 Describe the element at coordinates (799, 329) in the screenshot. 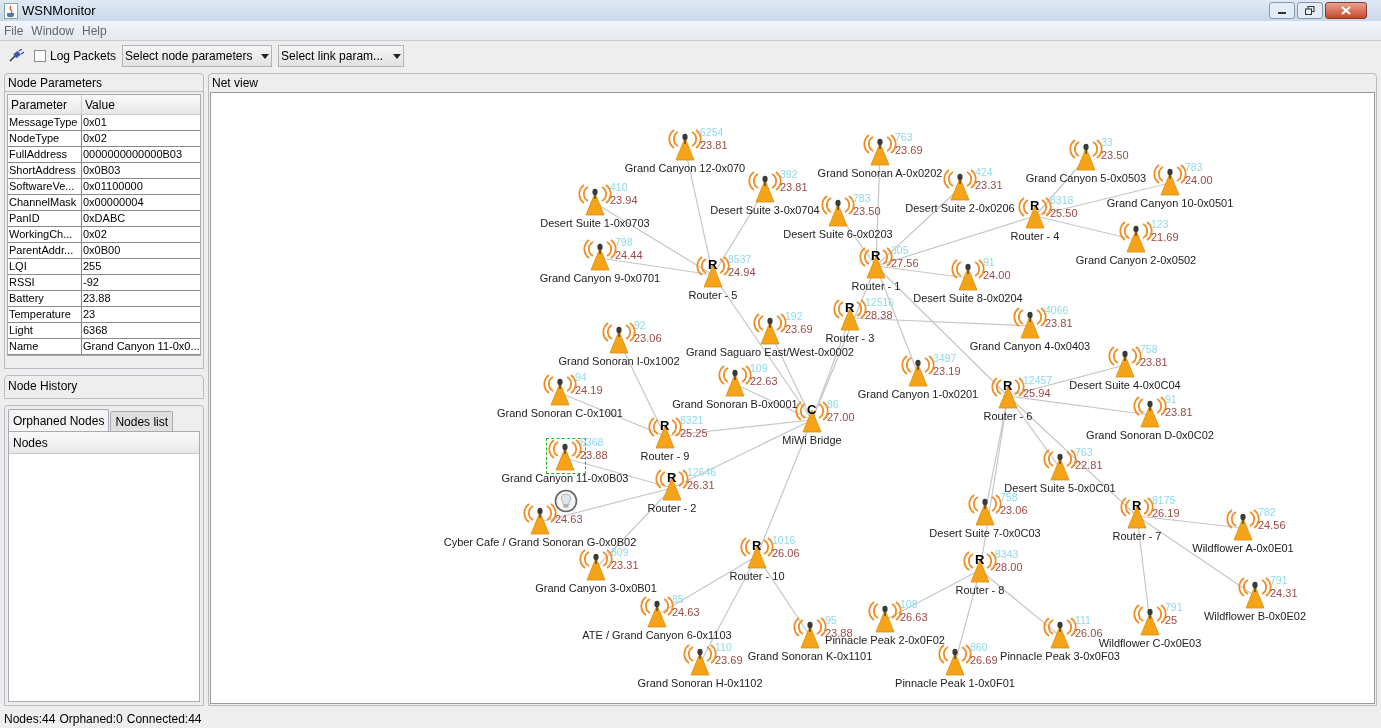

I see `temperature-reading: 23.69` at that location.